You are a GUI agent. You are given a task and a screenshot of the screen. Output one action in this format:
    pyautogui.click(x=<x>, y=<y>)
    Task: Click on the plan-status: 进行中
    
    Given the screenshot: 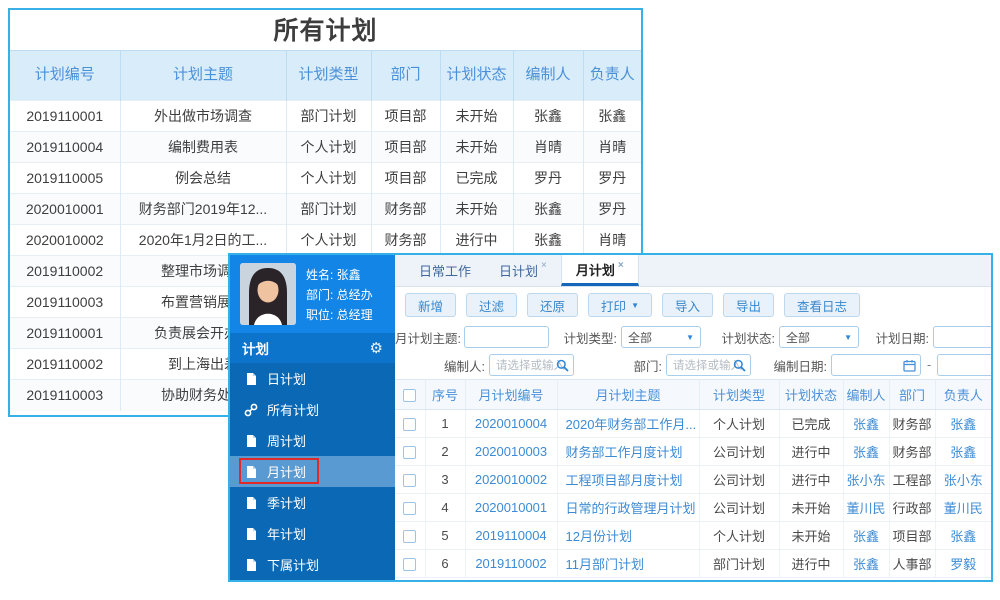 What is the action you would take?
    pyautogui.click(x=811, y=563)
    